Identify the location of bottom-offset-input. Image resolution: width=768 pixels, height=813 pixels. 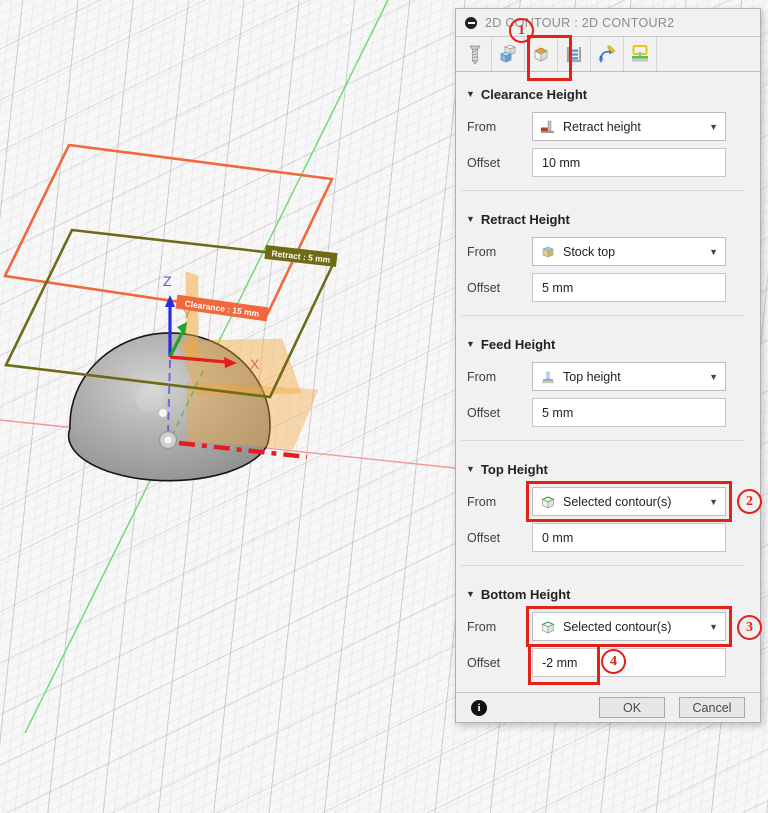
(629, 662).